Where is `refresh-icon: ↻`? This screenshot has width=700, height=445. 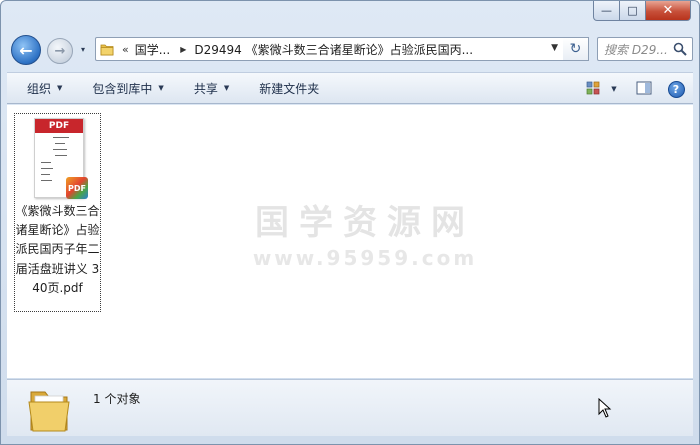 refresh-icon: ↻ is located at coordinates (575, 49).